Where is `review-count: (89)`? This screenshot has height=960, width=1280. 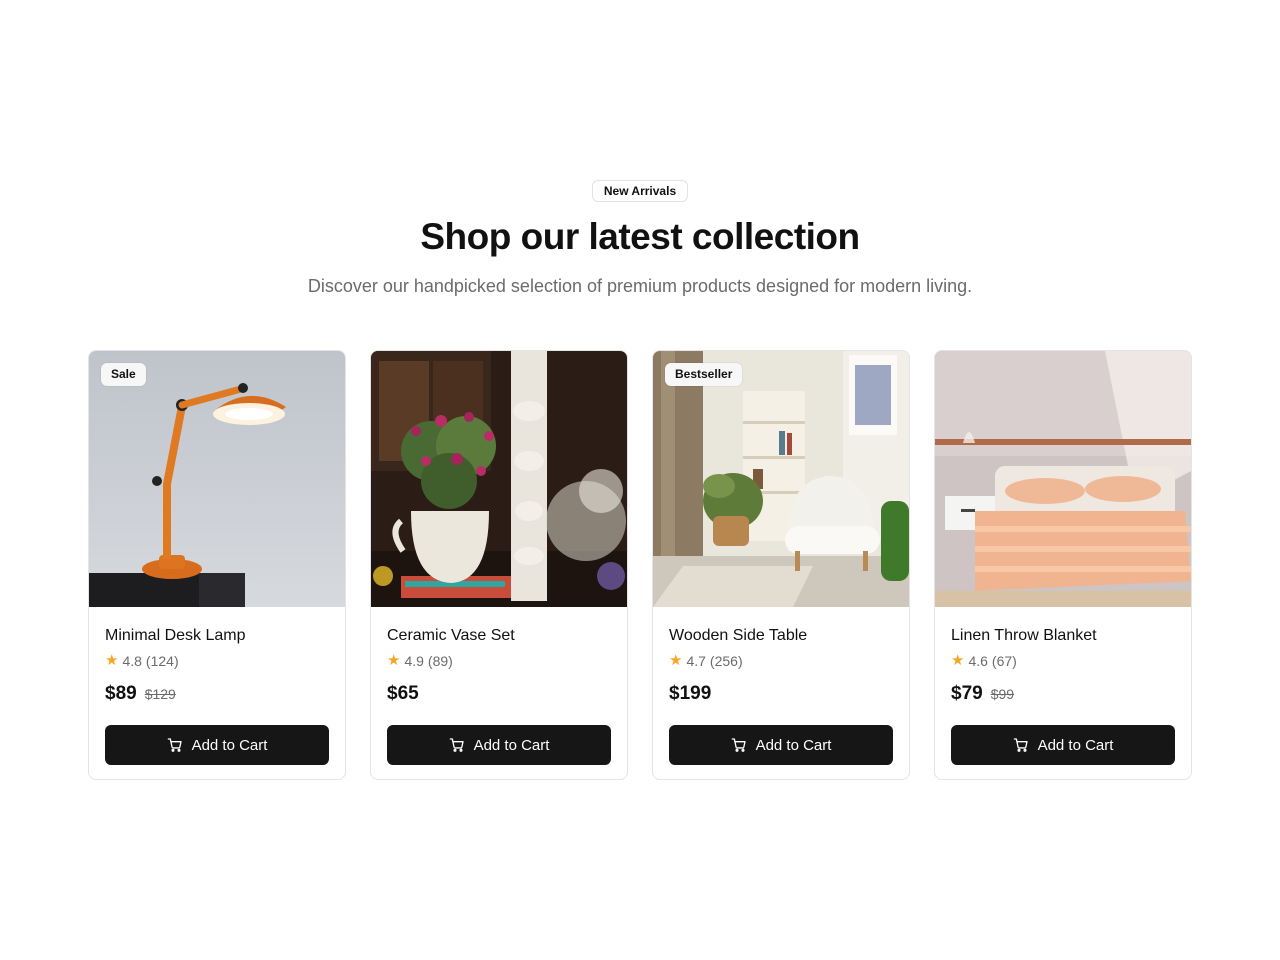 review-count: (89) is located at coordinates (440, 661).